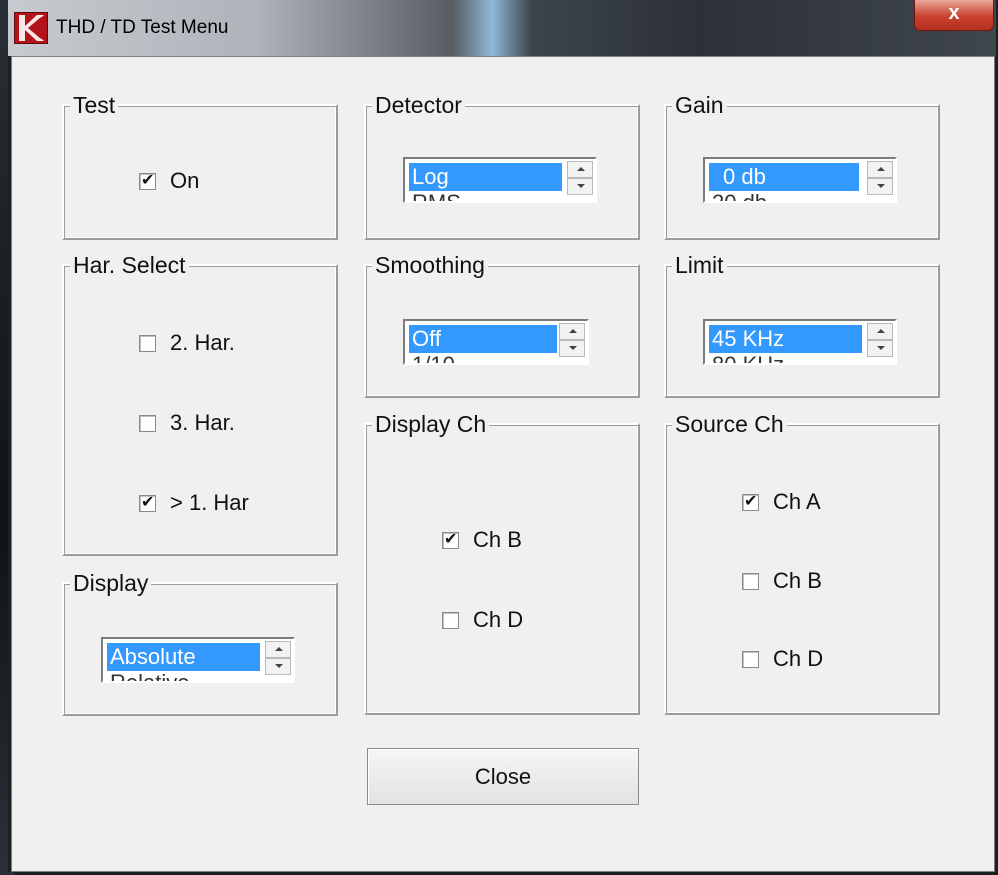 The width and height of the screenshot is (998, 875). I want to click on smoothing-spin-buttons, so click(572, 341).